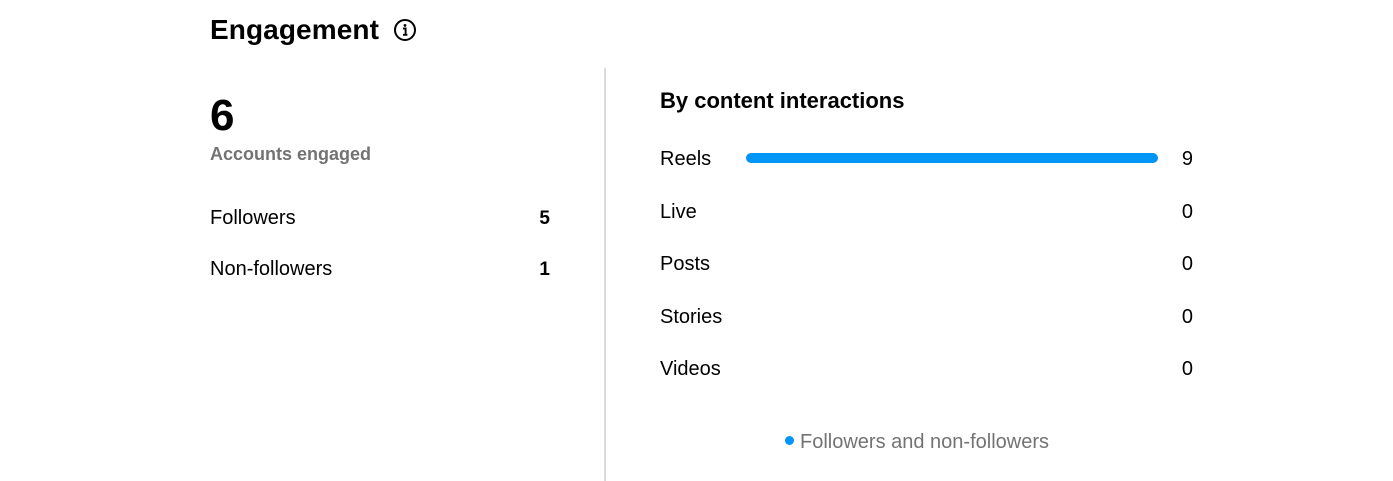 The height and width of the screenshot is (481, 1393). Describe the element at coordinates (605, 274) in the screenshot. I see `column-divider` at that location.